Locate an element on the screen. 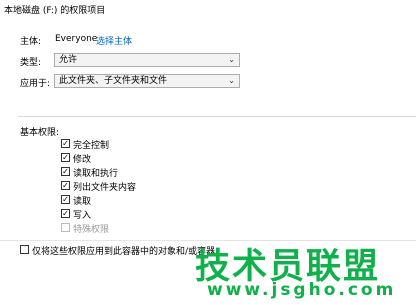  permission-label: 修改 is located at coordinates (82, 160).